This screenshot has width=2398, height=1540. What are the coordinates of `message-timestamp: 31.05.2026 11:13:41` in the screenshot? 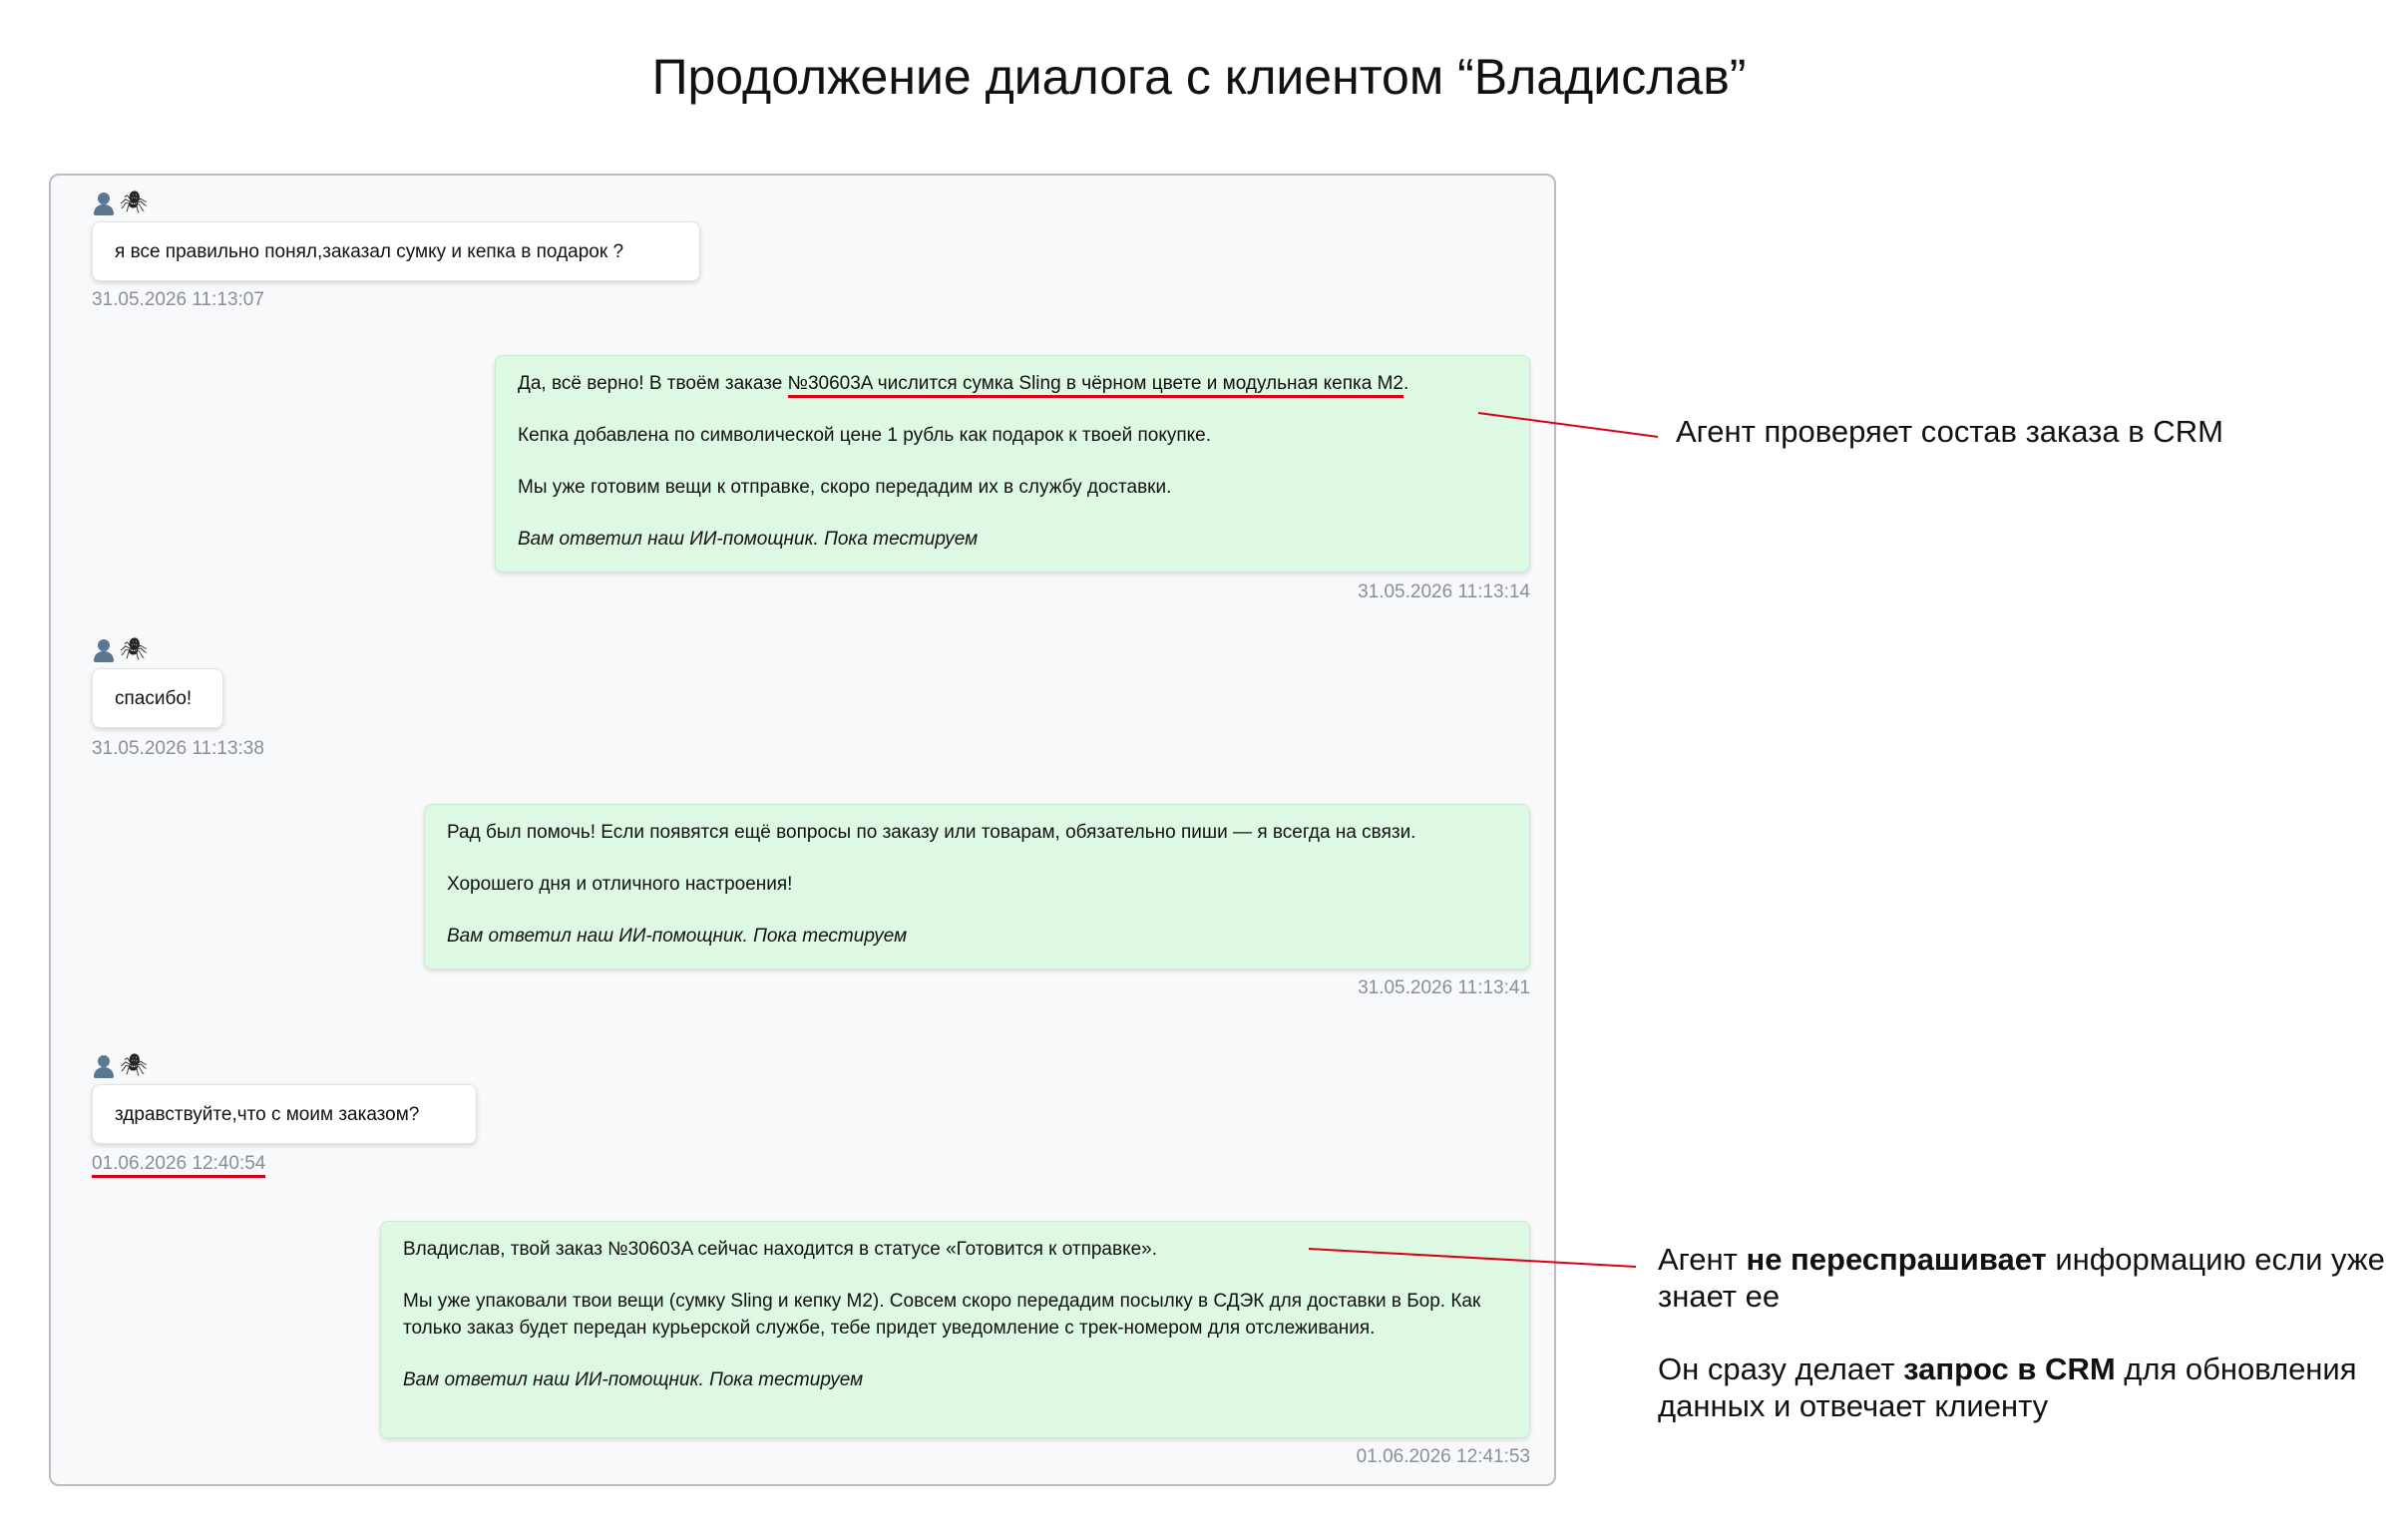 It's located at (1444, 987).